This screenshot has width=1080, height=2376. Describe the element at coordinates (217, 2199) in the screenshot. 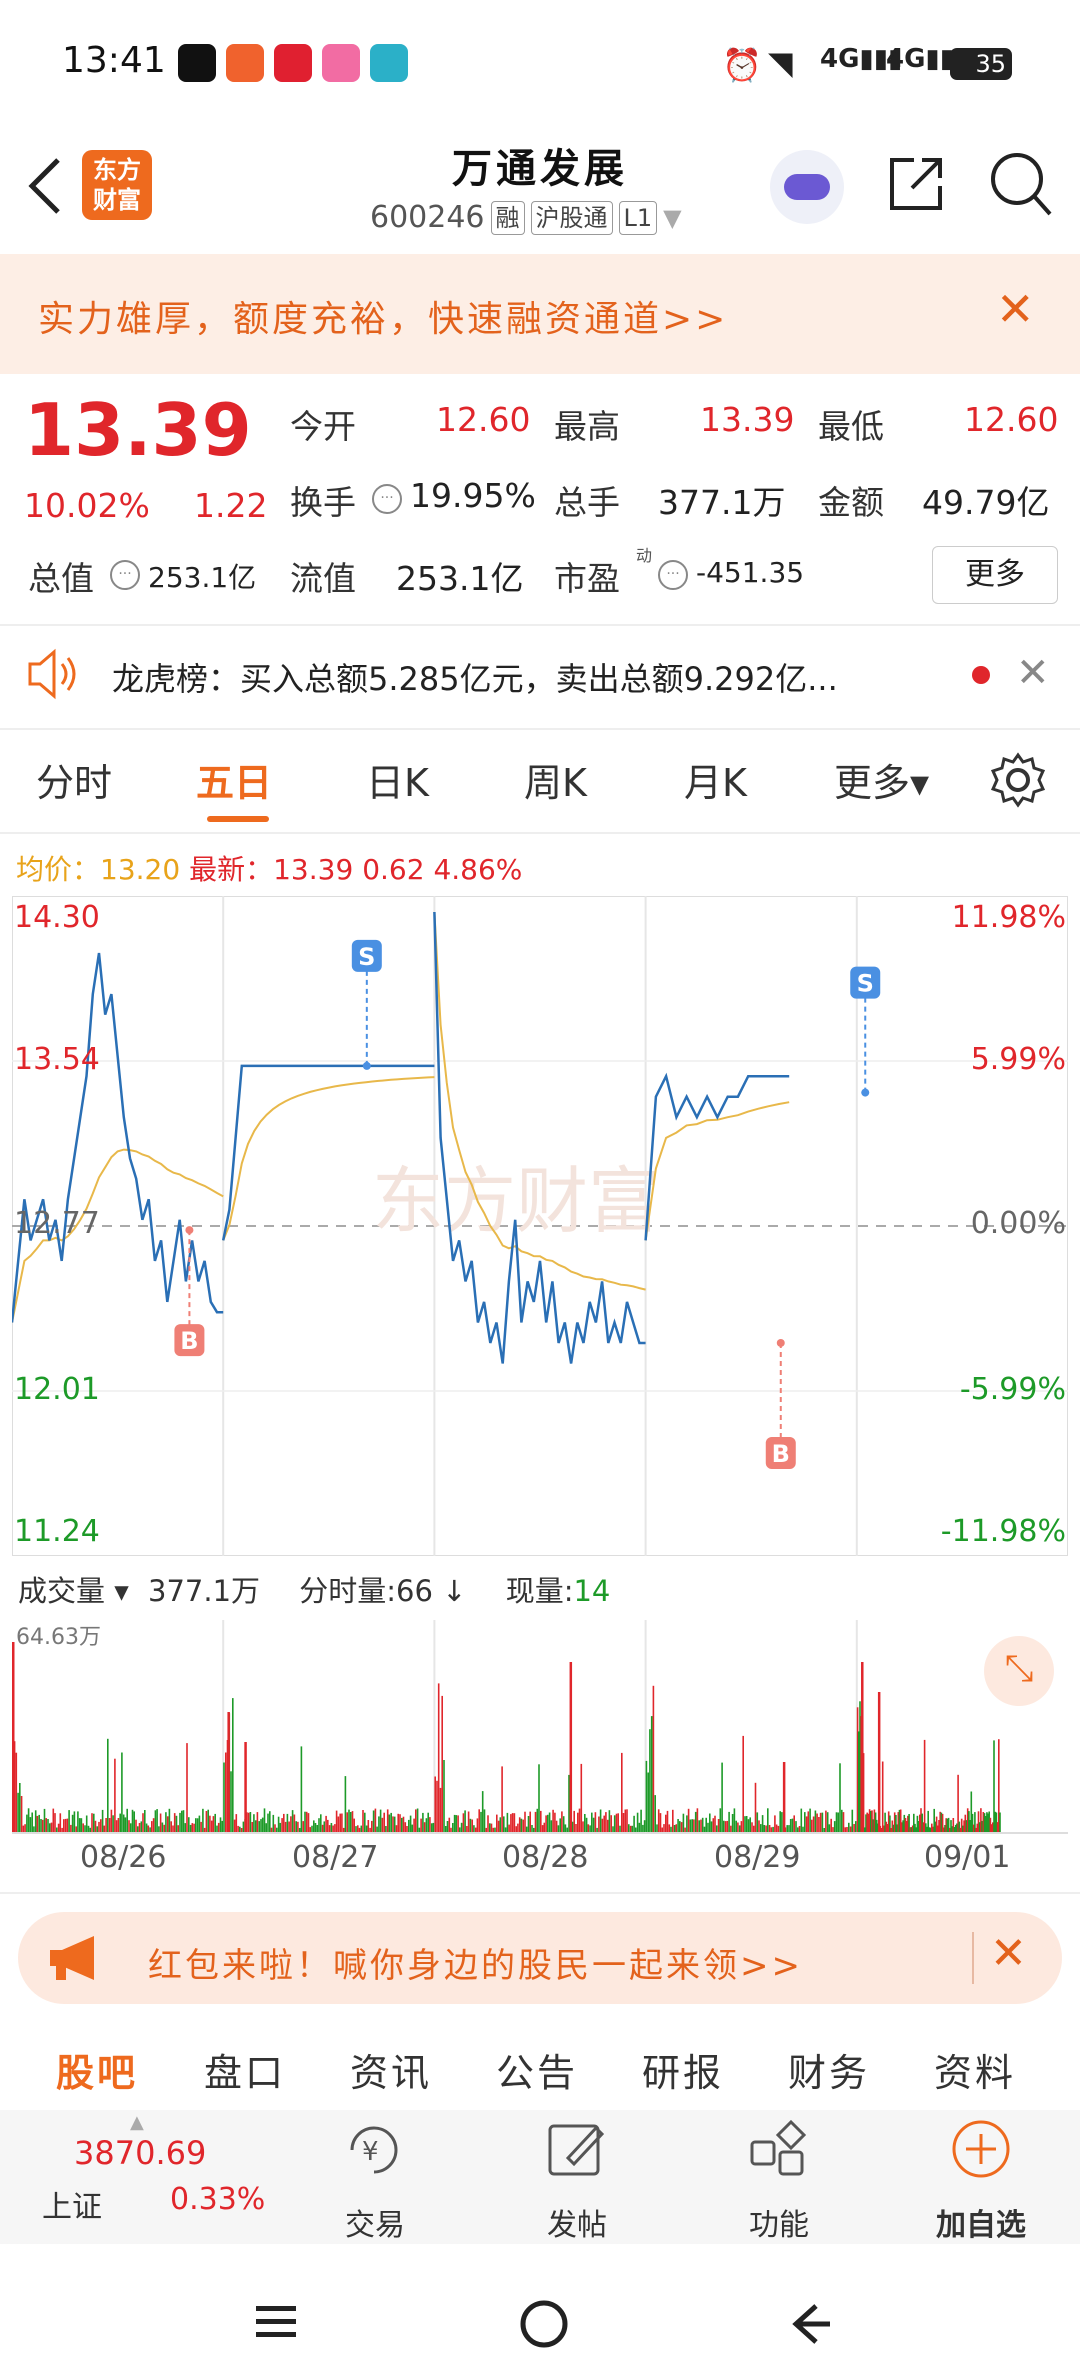

I see `index-pct: 0.33%` at that location.